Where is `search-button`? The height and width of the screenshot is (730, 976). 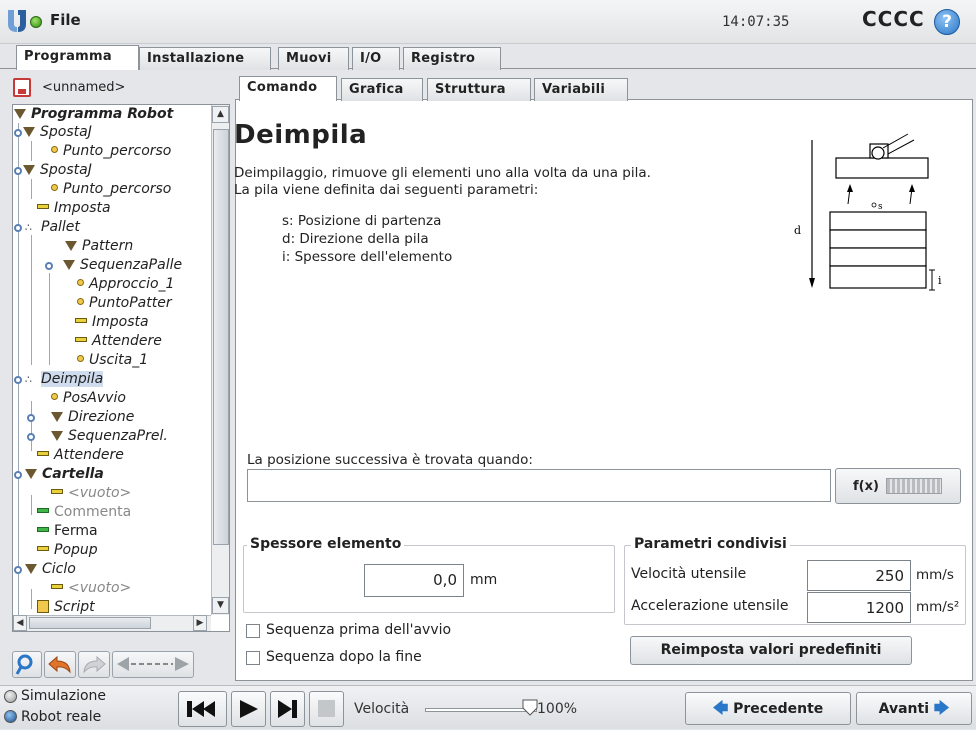
search-button is located at coordinates (27, 664).